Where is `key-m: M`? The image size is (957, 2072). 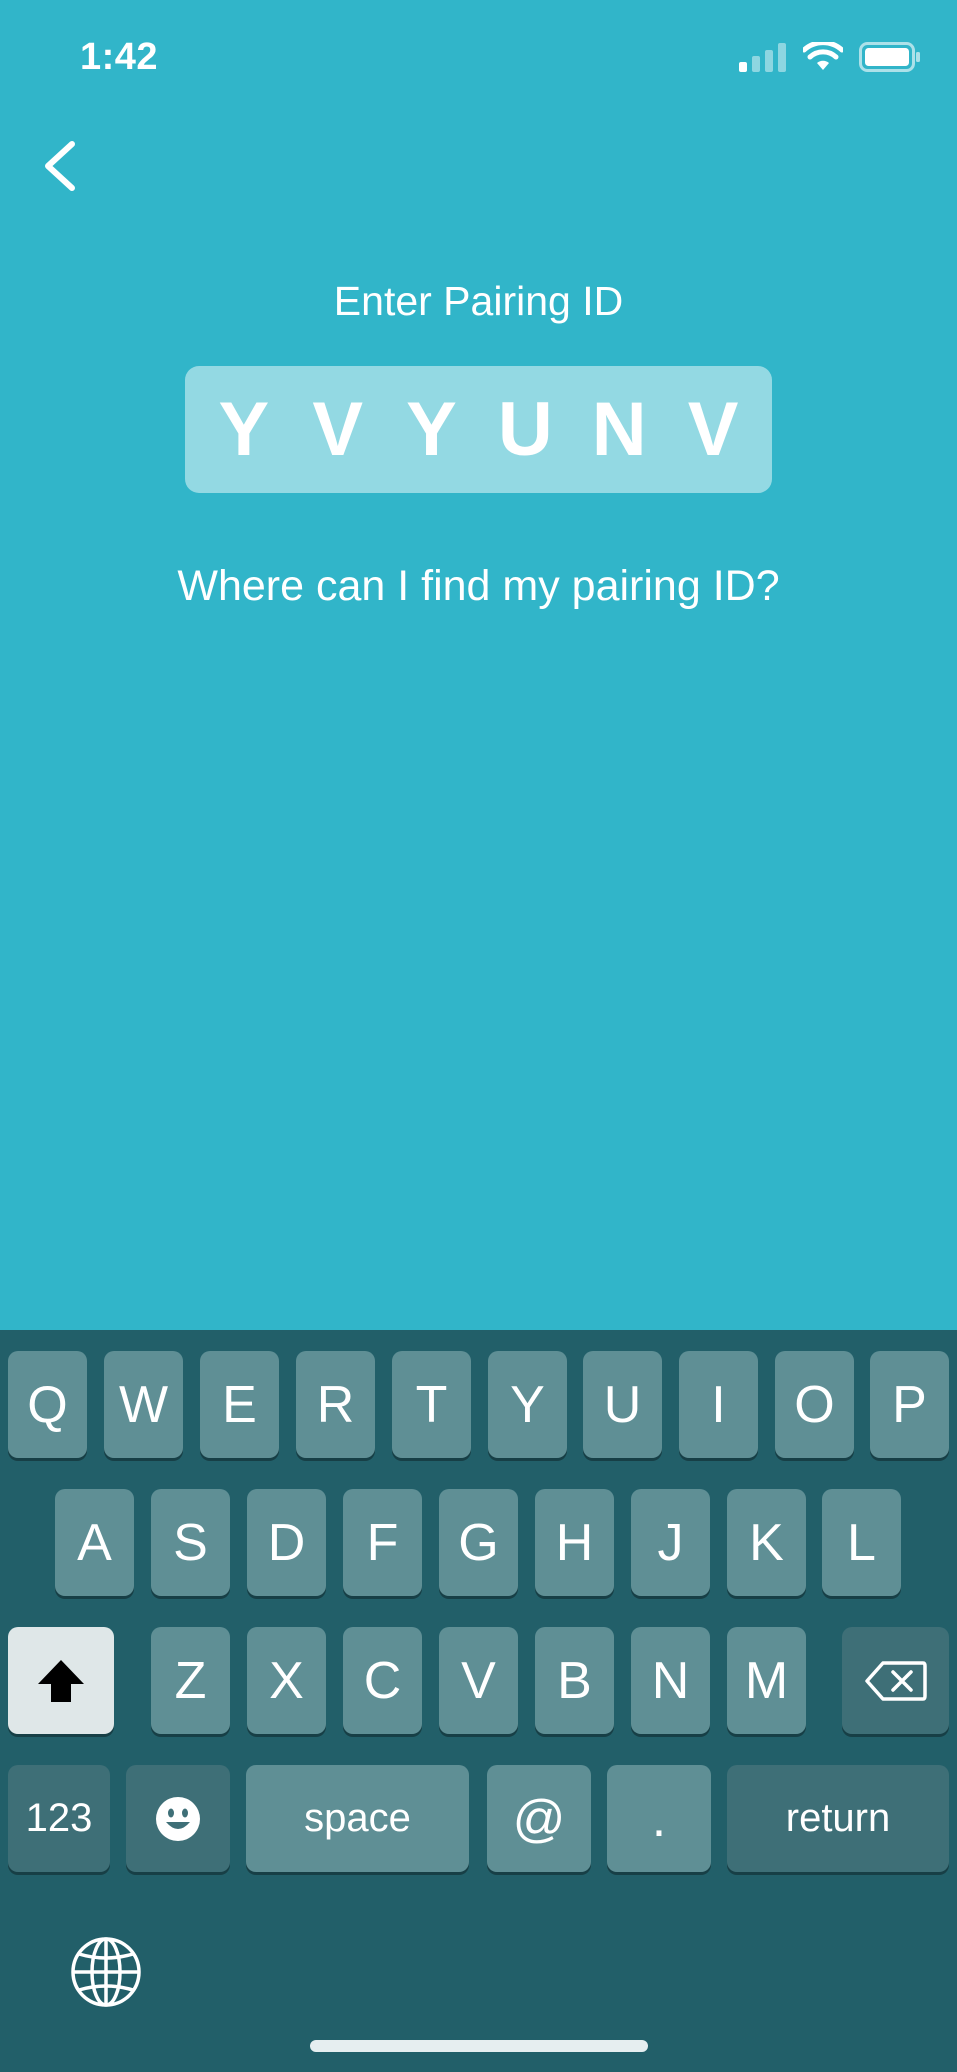
key-m: M is located at coordinates (766, 1680).